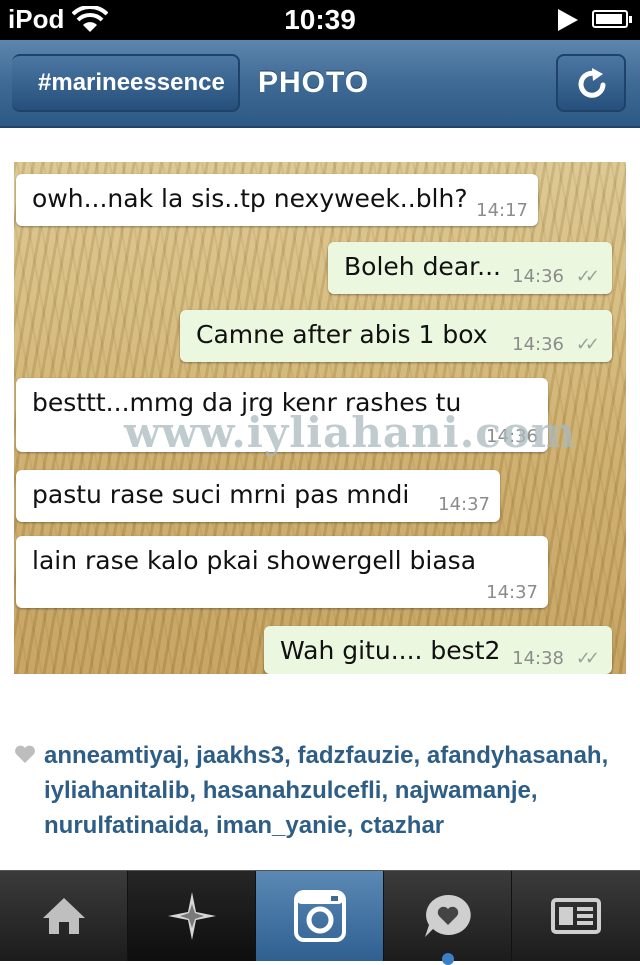 The width and height of the screenshot is (640, 965). I want to click on liker-link: ctazhar, so click(402, 825).